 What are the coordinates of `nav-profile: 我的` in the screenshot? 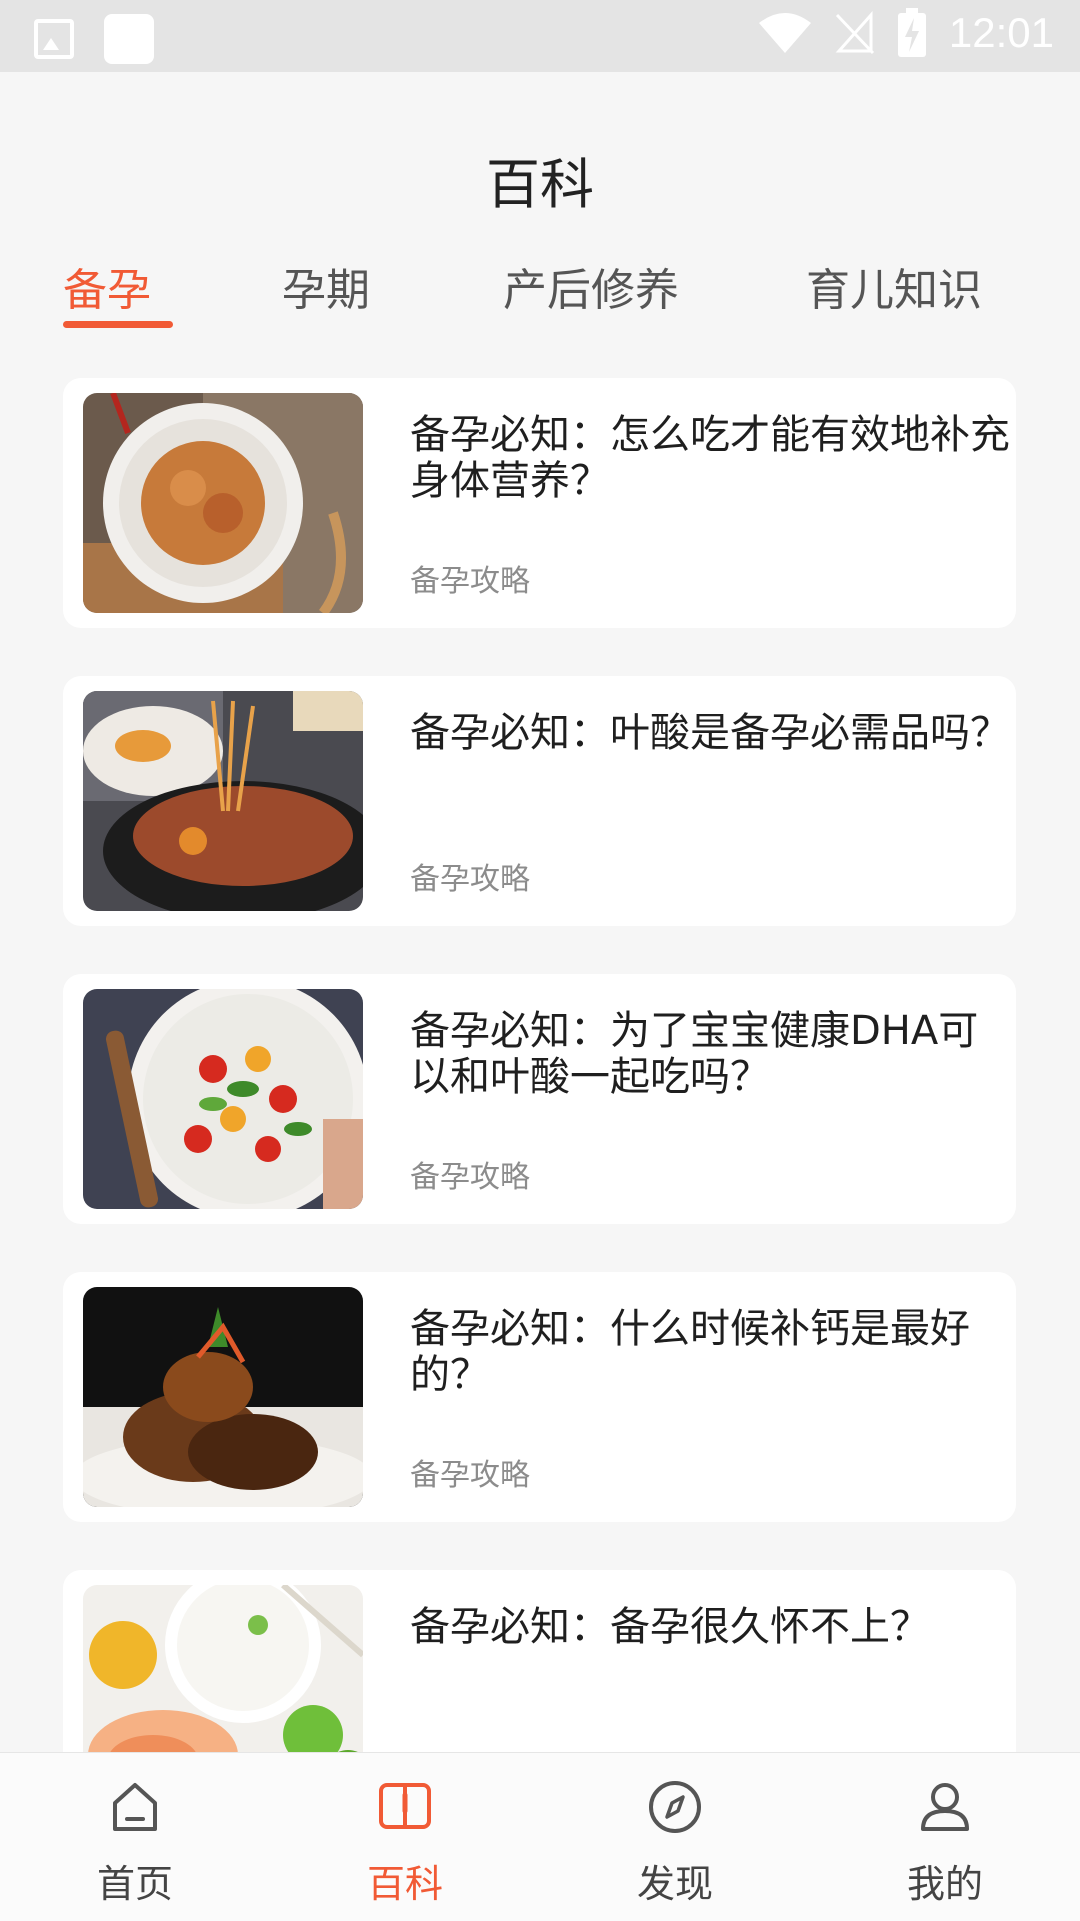 It's located at (945, 1837).